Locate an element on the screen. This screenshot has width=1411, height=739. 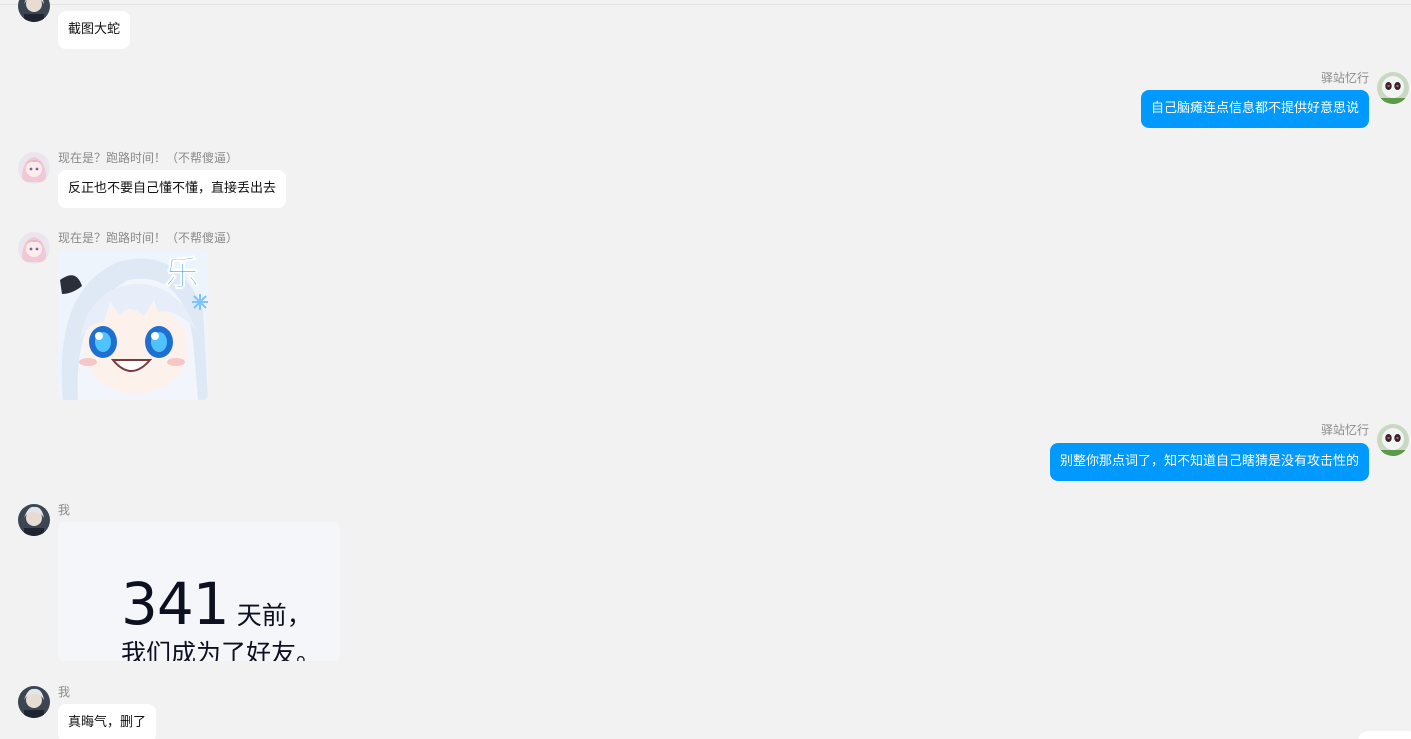
friend-days-text: 341 天前， is located at coordinates (216, 604).